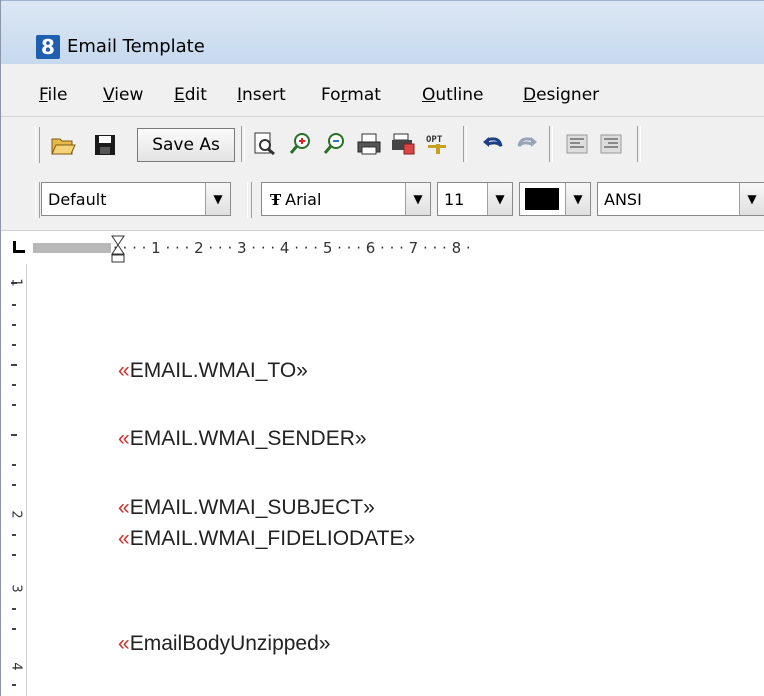  I want to click on merge-field-email-body: «EmailBodyUnzipped», so click(224, 644).